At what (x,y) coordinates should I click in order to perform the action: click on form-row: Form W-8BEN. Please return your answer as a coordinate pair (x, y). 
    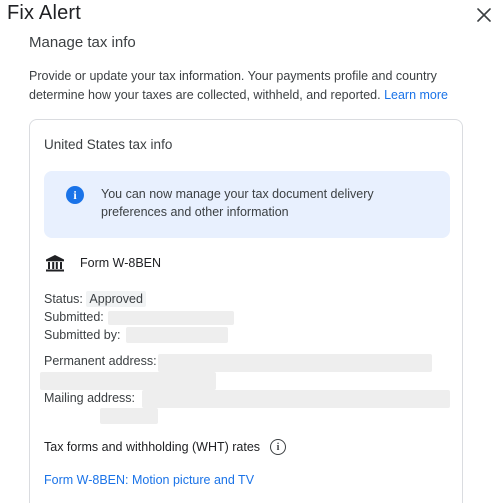
    Looking at the image, I should click on (102, 263).